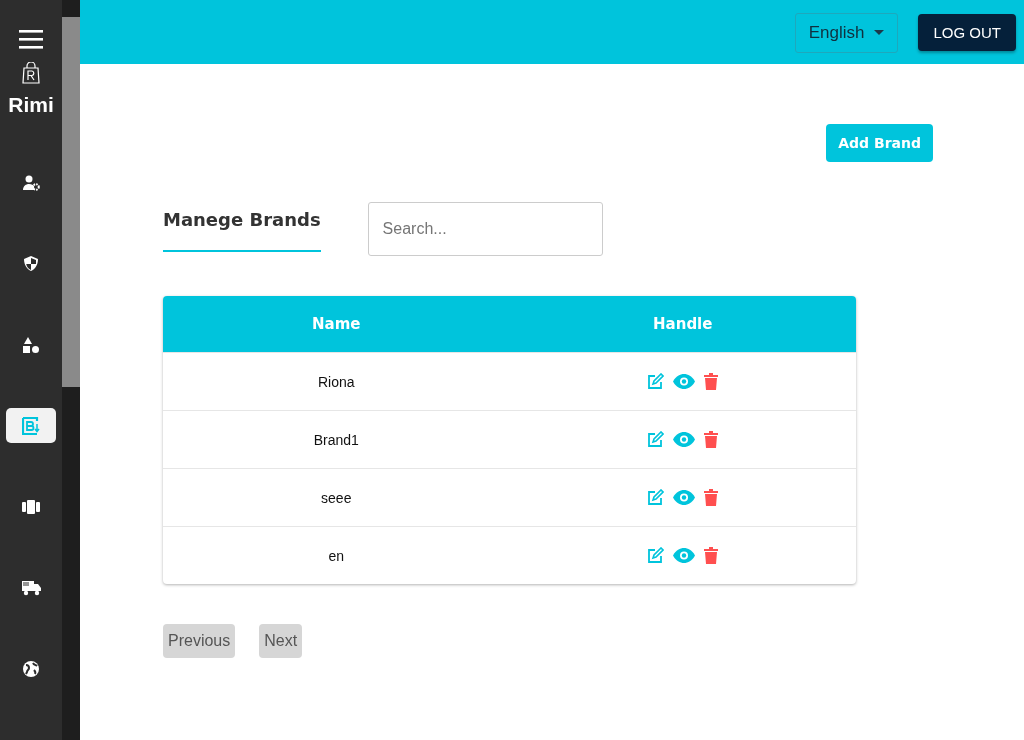 Image resolution: width=1024 pixels, height=740 pixels. What do you see at coordinates (336, 555) in the screenshot?
I see `table-cell: en` at bounding box center [336, 555].